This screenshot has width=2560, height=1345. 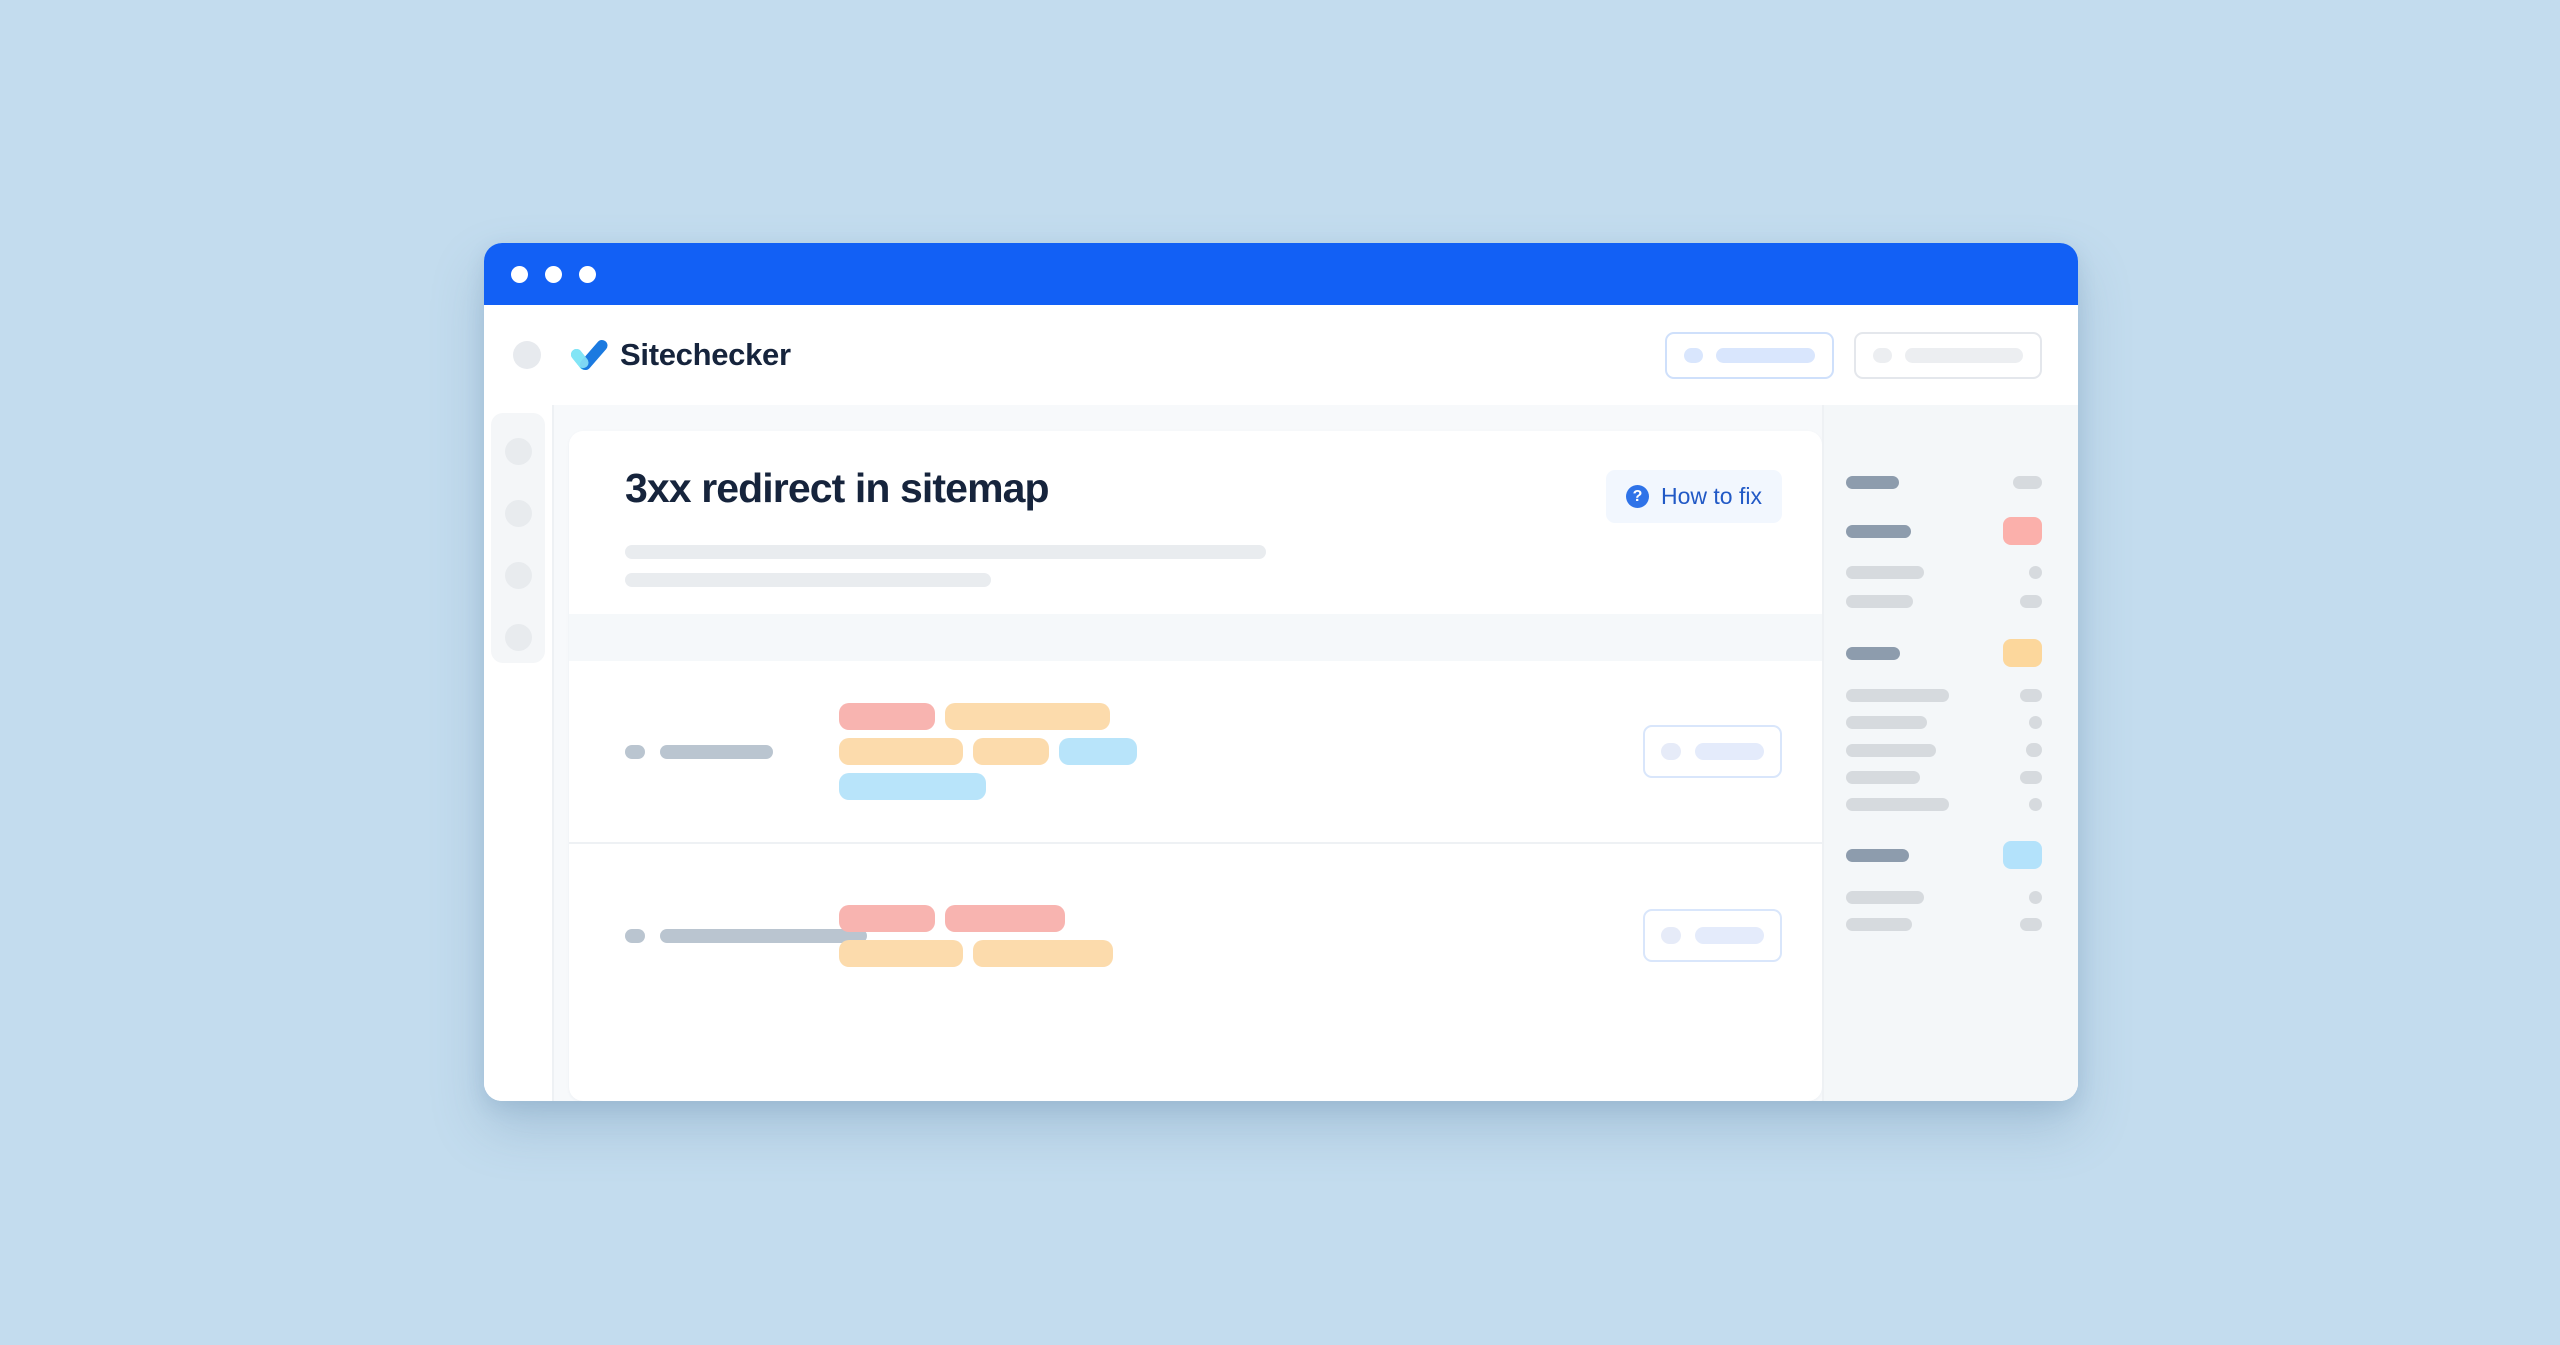 What do you see at coordinates (589, 355) in the screenshot?
I see `sitechecker-checkmark-logo-icon` at bounding box center [589, 355].